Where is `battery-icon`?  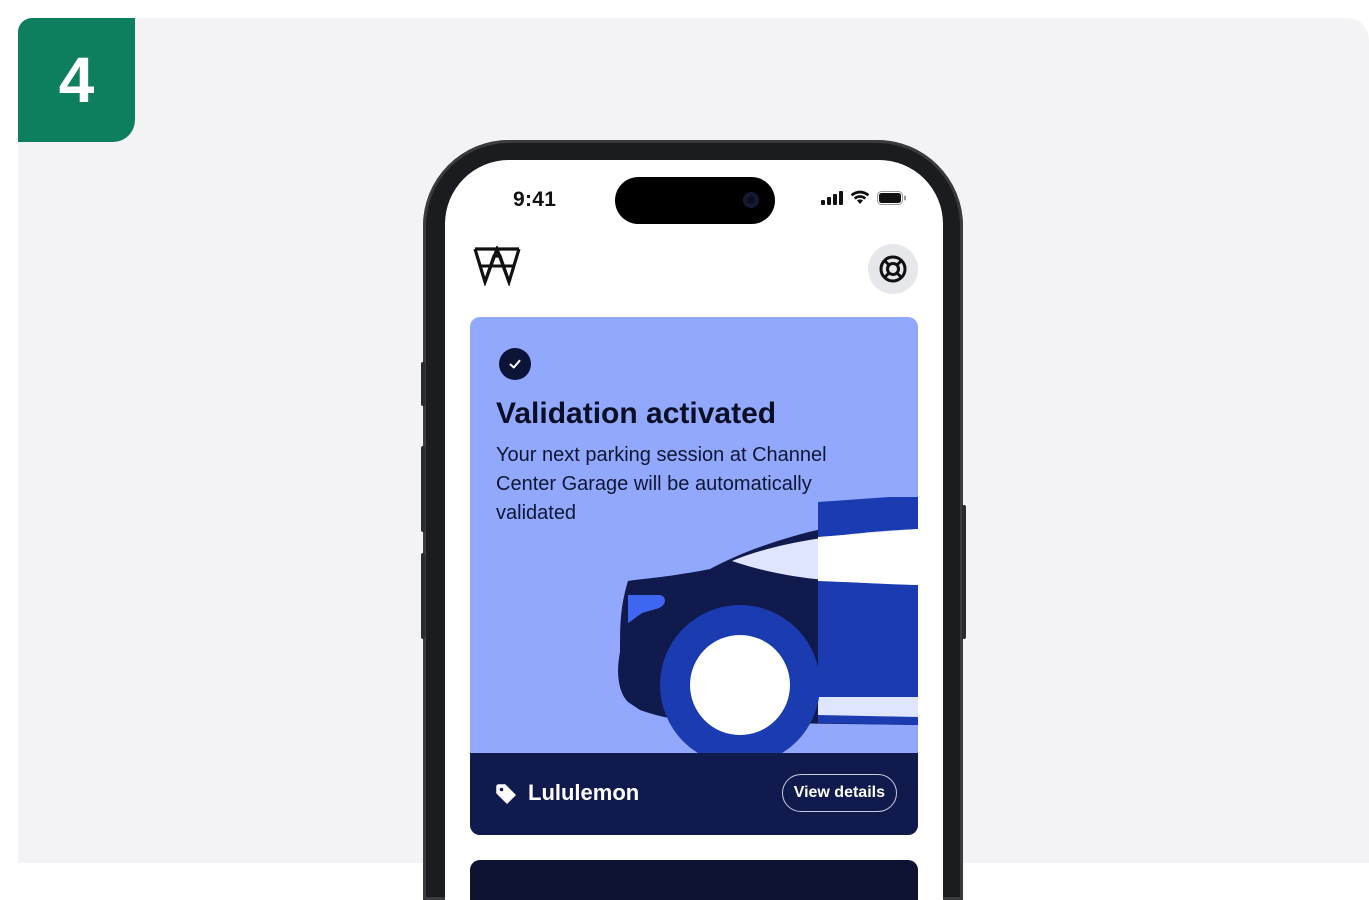
battery-icon is located at coordinates (891, 197).